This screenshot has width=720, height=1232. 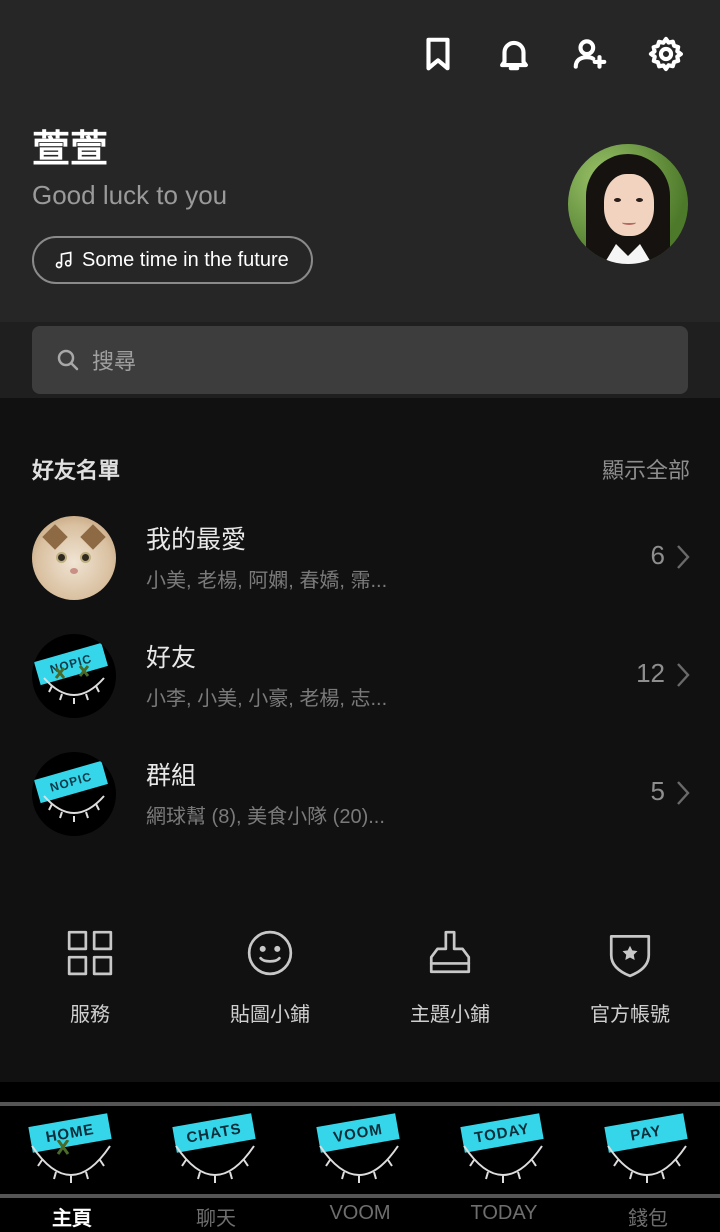 I want to click on tab-label: VOOM, so click(x=360, y=1213).